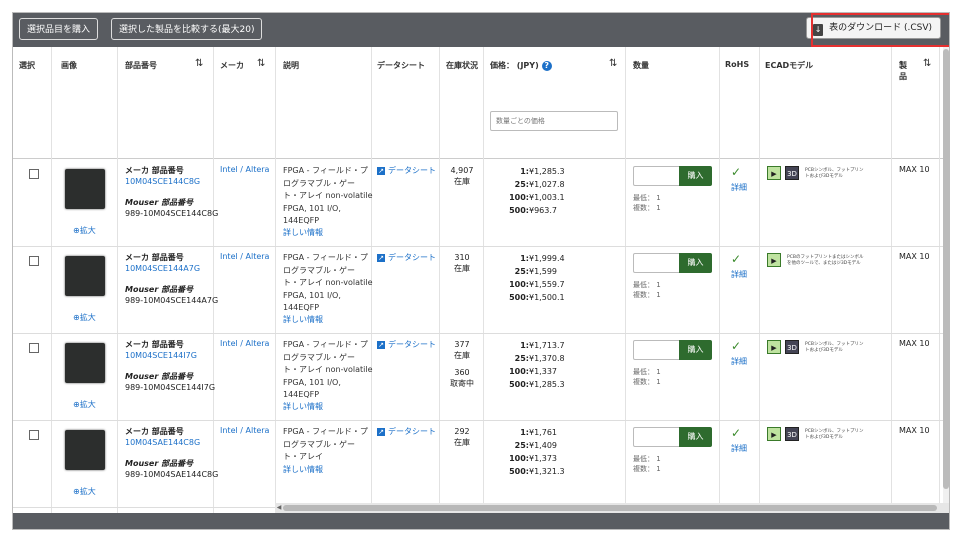 The height and width of the screenshot is (540, 960). Describe the element at coordinates (162, 181) in the screenshot. I see `maker-pn-link: 10M04SCE144C8G` at that location.